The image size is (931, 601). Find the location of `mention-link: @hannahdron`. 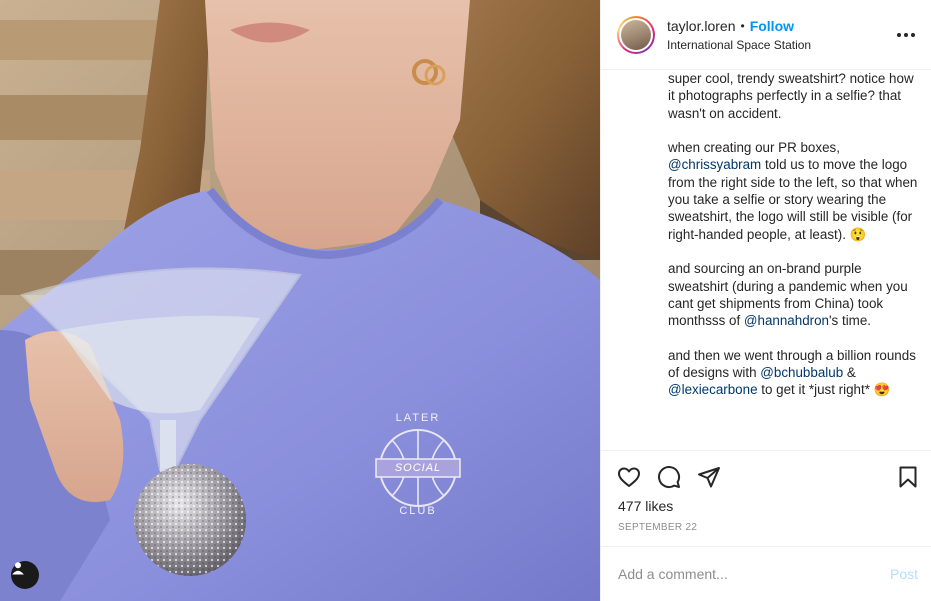

mention-link: @hannahdron is located at coordinates (786, 320).